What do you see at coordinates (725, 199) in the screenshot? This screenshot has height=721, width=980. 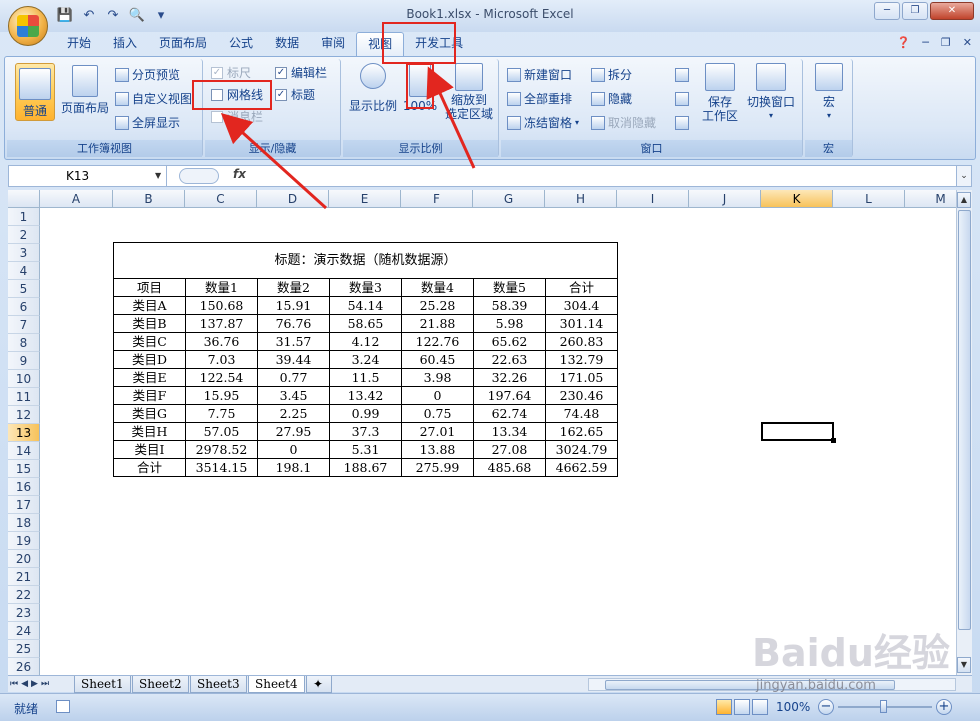 I see `column-header-j: J` at bounding box center [725, 199].